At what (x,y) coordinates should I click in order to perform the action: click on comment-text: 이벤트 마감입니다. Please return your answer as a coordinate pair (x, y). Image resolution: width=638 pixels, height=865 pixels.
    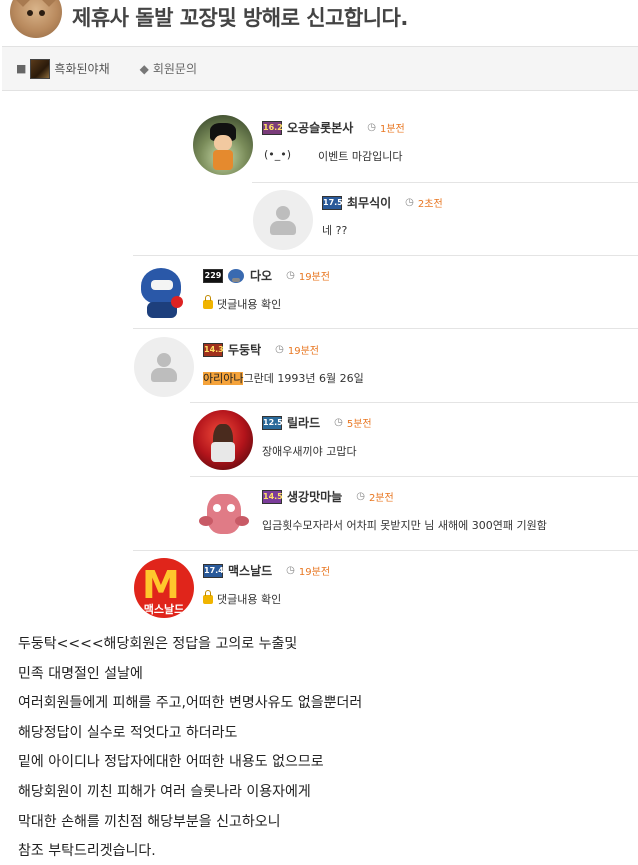
    Looking at the image, I should click on (360, 156).